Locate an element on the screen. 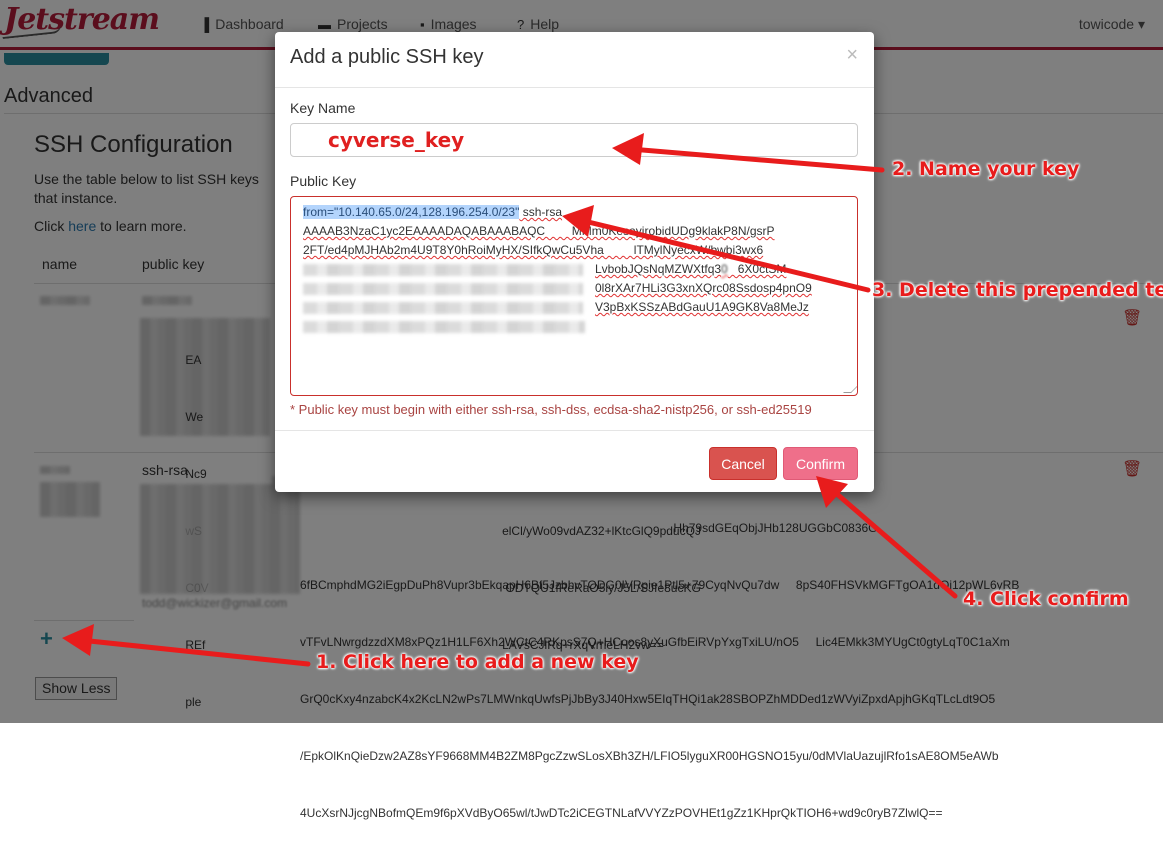 The image size is (1163, 842). annotation-step3: 3. Delete this prepended text is located at coordinates (1017, 290).